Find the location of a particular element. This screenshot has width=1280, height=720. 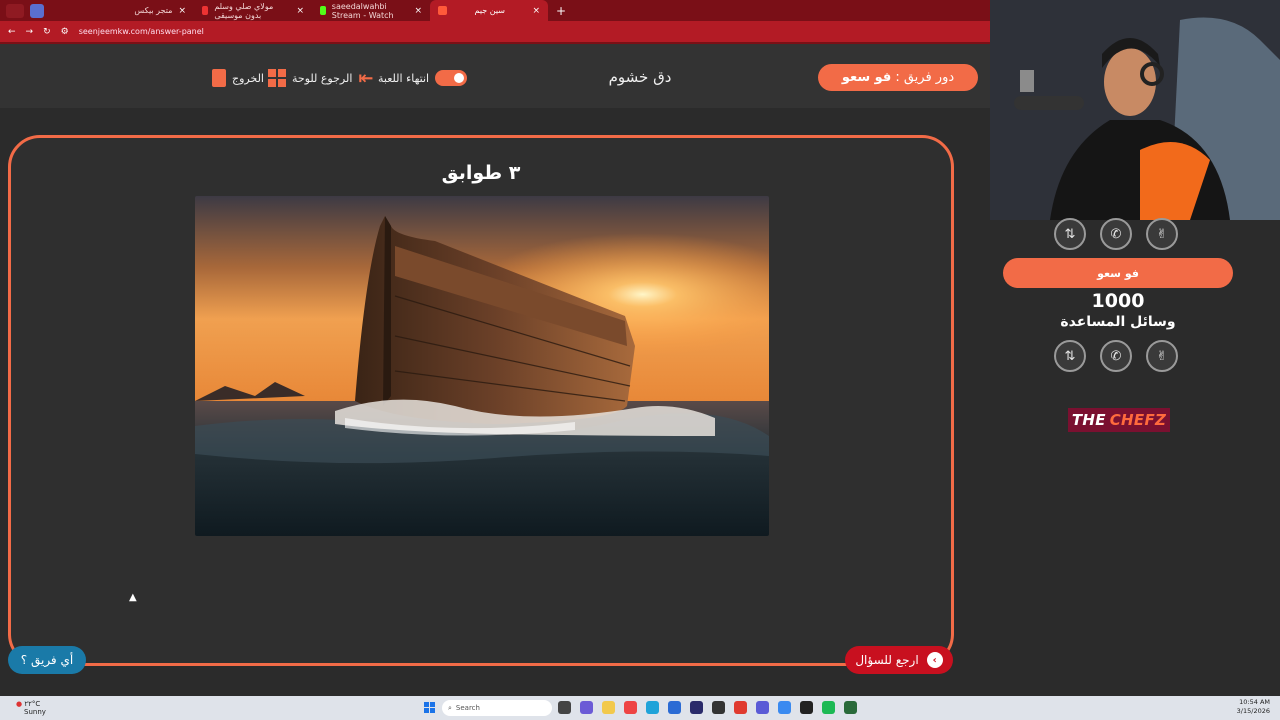

browser-tab: saeedalwahbi Stream - Watch × is located at coordinates (371, 10).